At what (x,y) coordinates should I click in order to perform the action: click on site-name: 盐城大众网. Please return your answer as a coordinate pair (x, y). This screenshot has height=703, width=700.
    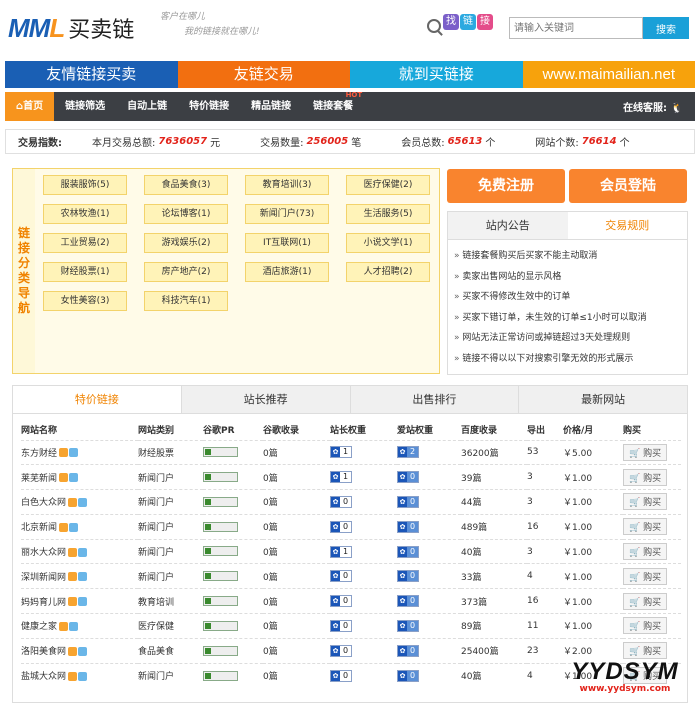
    Looking at the image, I should click on (43, 677).